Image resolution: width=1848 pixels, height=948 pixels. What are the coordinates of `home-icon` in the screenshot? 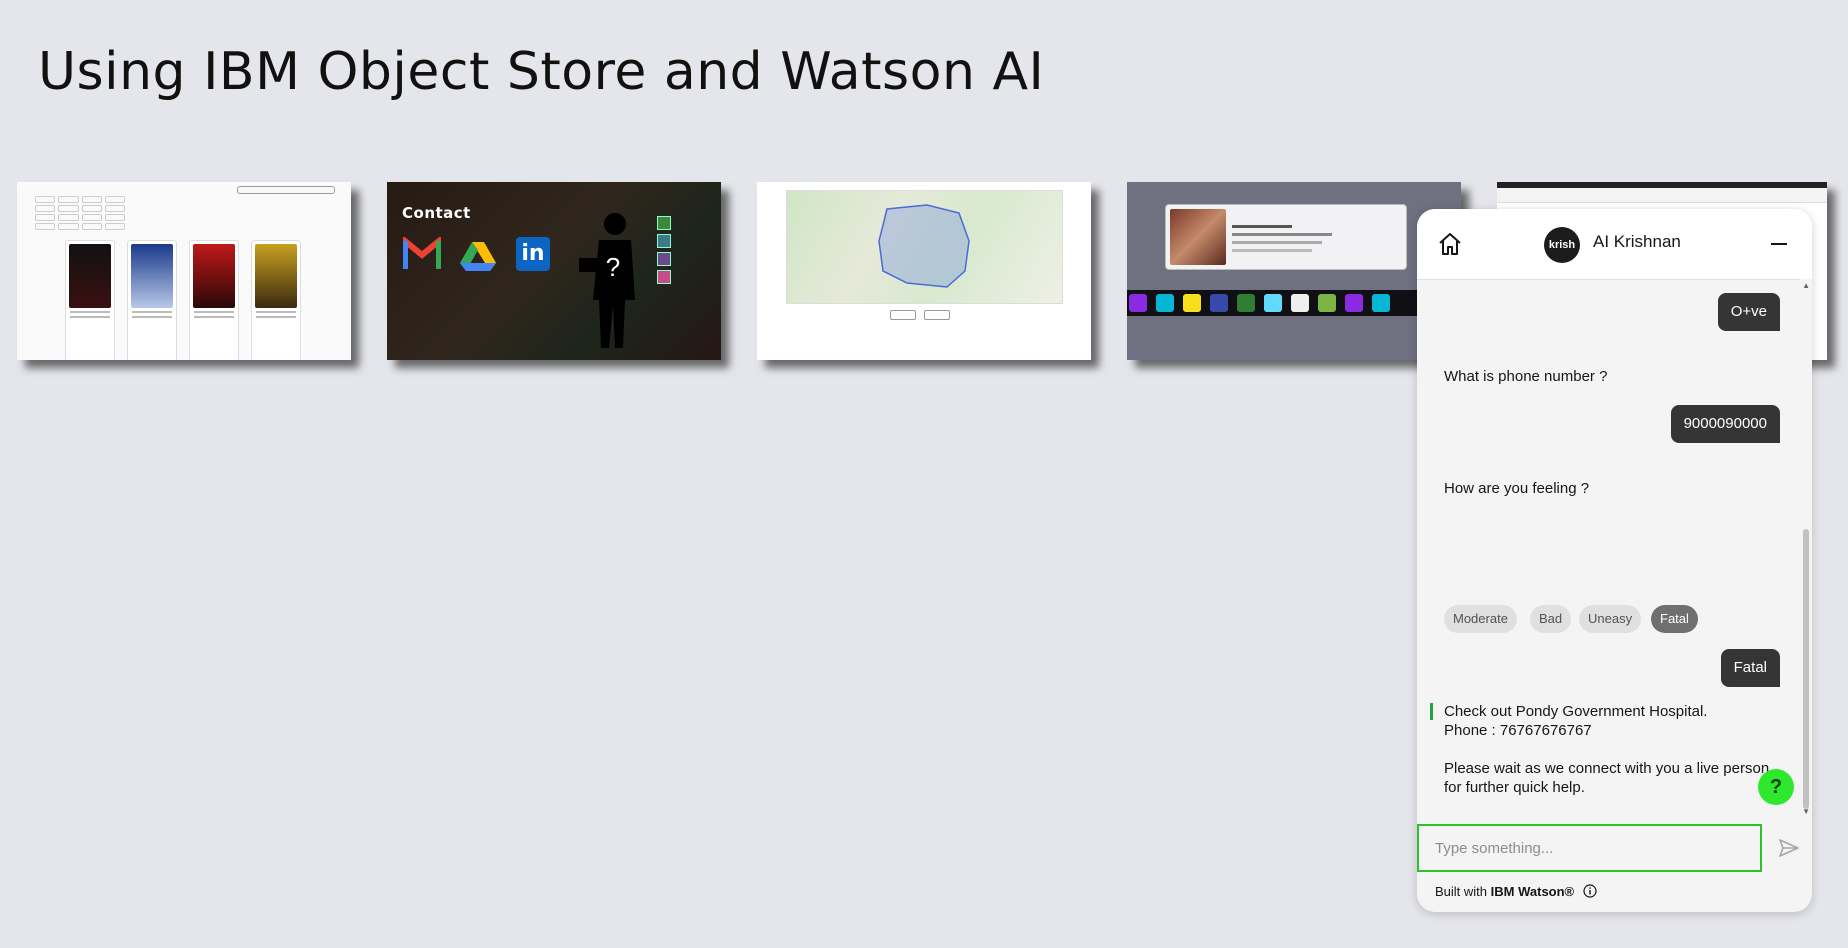 It's located at (1450, 244).